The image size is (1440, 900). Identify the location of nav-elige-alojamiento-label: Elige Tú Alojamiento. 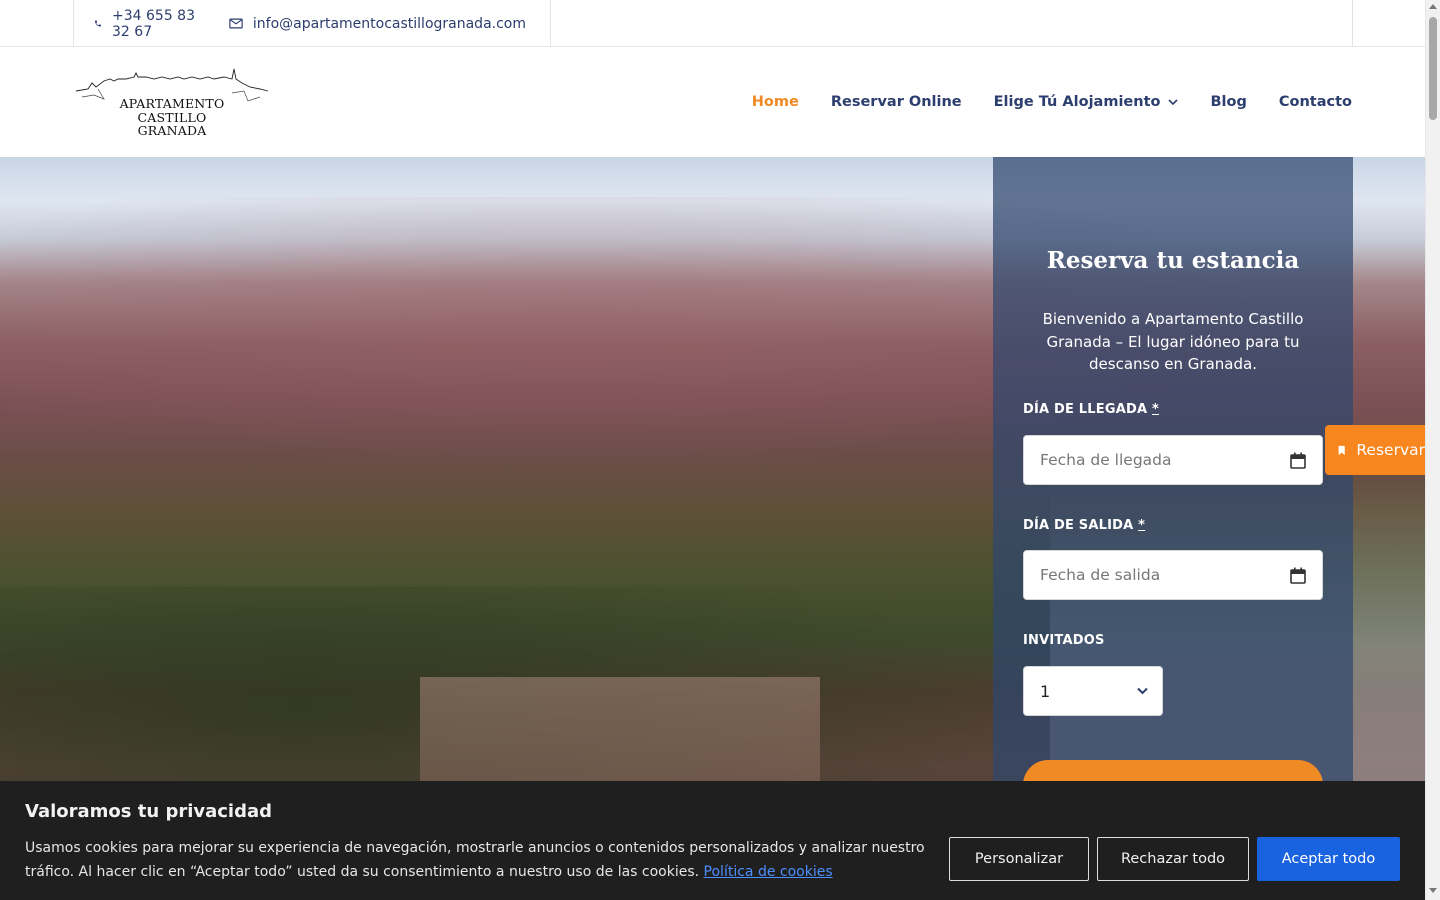
(1077, 102).